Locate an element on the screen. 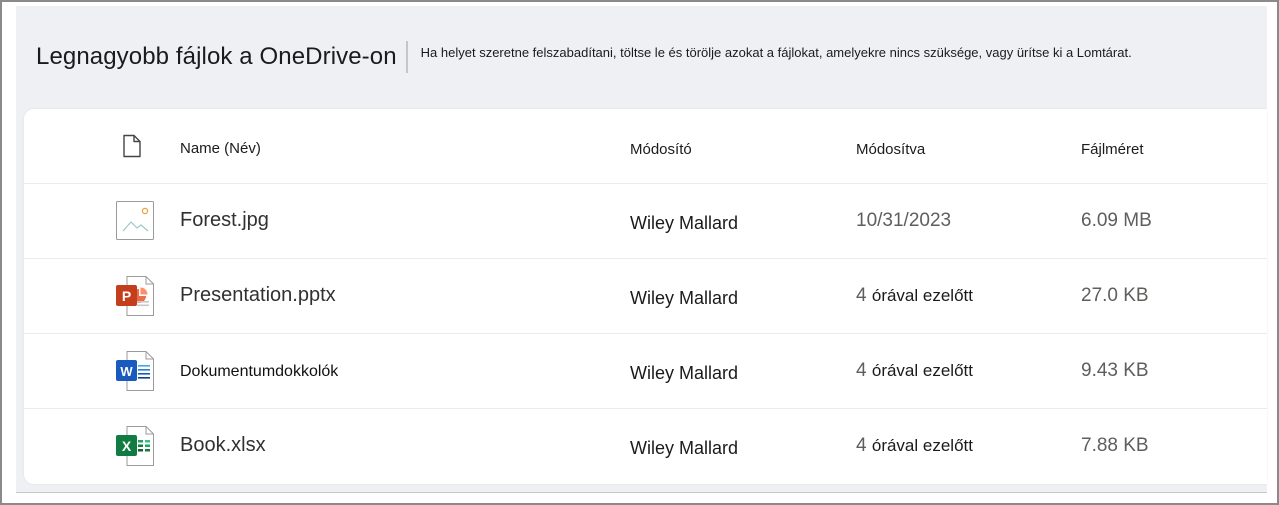 The width and height of the screenshot is (1279, 505). table-header-row: Name (Név) Módosító Módosítva Fájlméret is located at coordinates (645, 146).